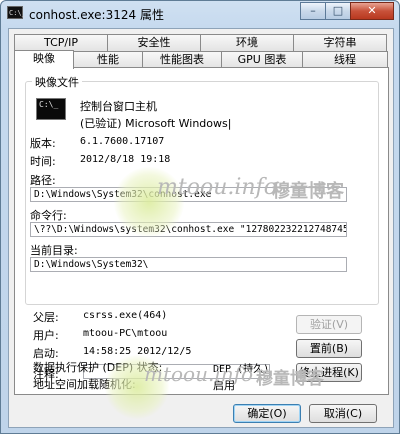 The image size is (400, 434). Describe the element at coordinates (313, 11) in the screenshot. I see `minimize-button: –` at that location.